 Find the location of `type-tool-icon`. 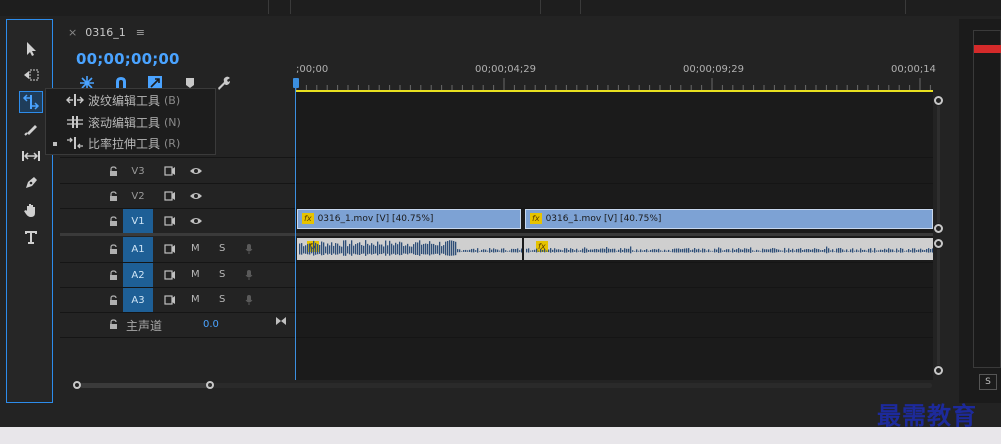

type-tool-icon is located at coordinates (31, 237).